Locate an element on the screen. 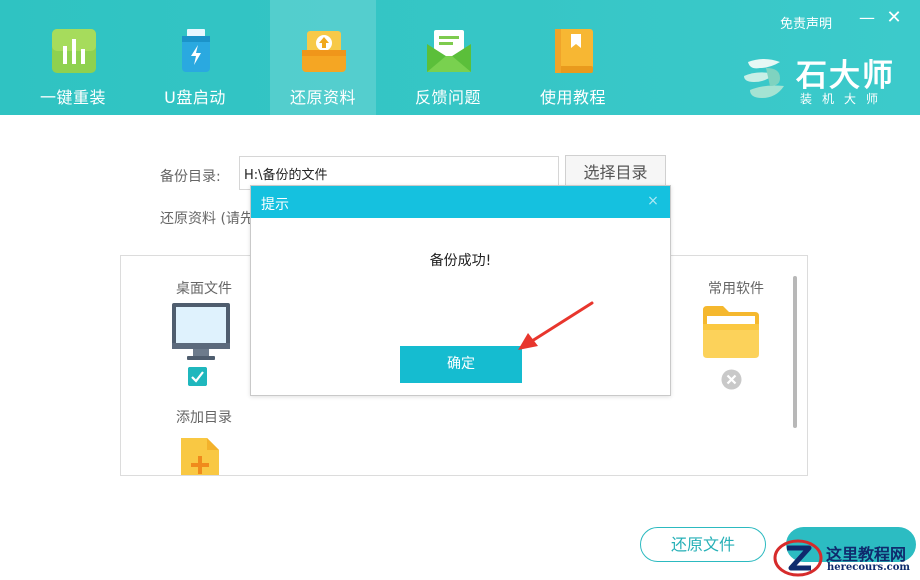 This screenshot has height=580, width=920. brand: 石大师 装机大师 is located at coordinates (825, 78).